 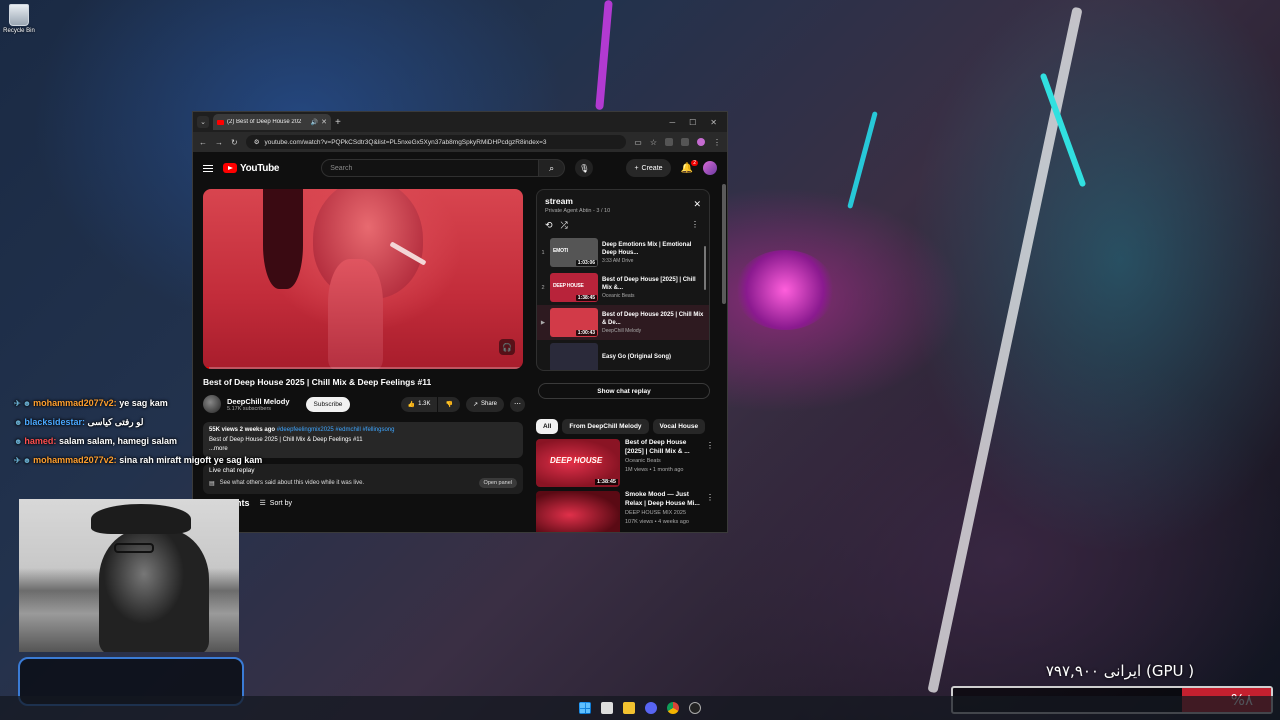 I want to click on share-label: Share, so click(x=488, y=404).